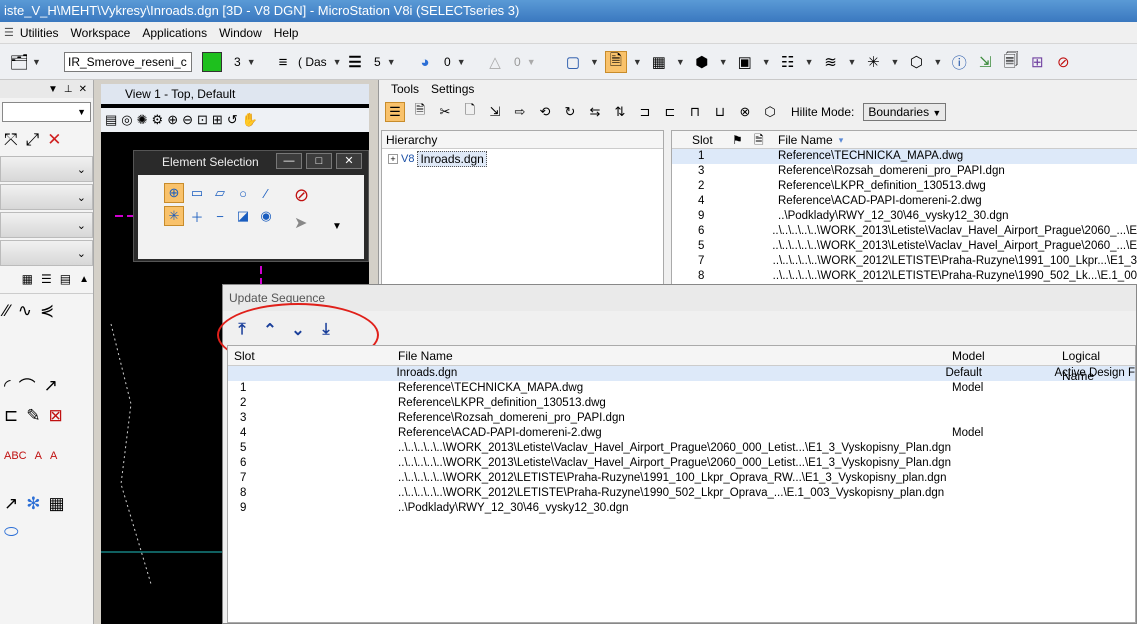 This screenshot has height=624, width=1137. Describe the element at coordinates (46, 197) in the screenshot. I see `task-group-2: ⌄` at that location.